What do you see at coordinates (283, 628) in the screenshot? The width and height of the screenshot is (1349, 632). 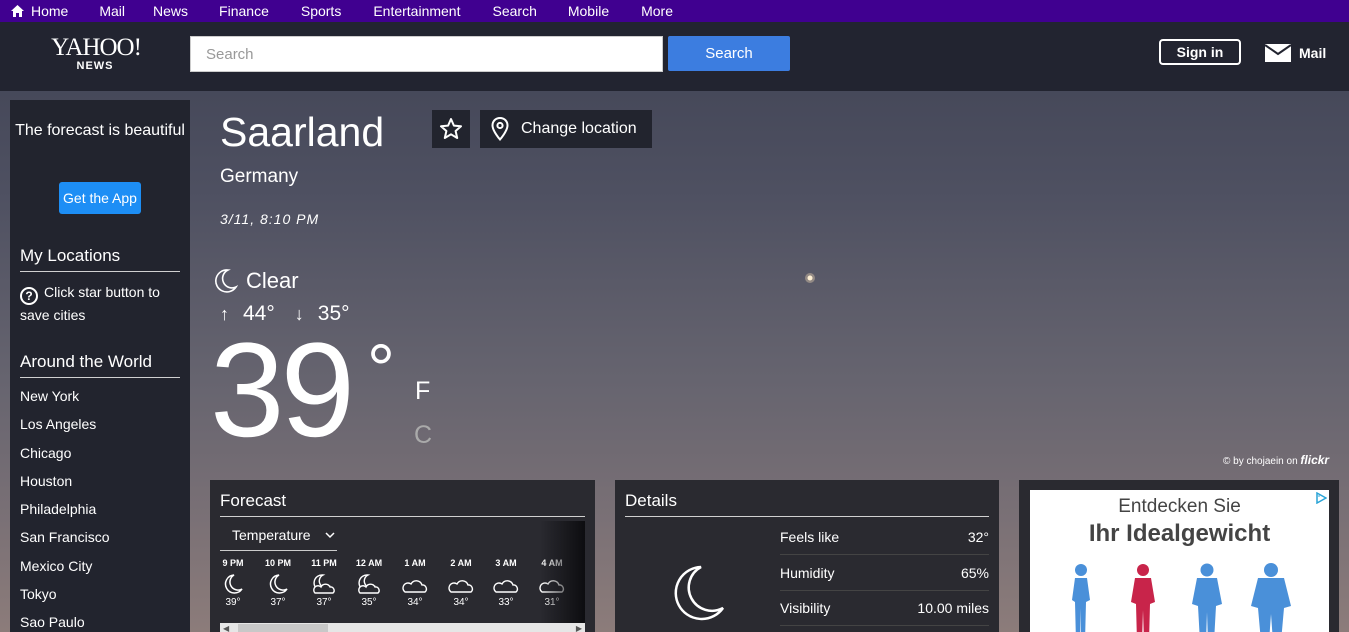 I see `scrollbar-thumb` at bounding box center [283, 628].